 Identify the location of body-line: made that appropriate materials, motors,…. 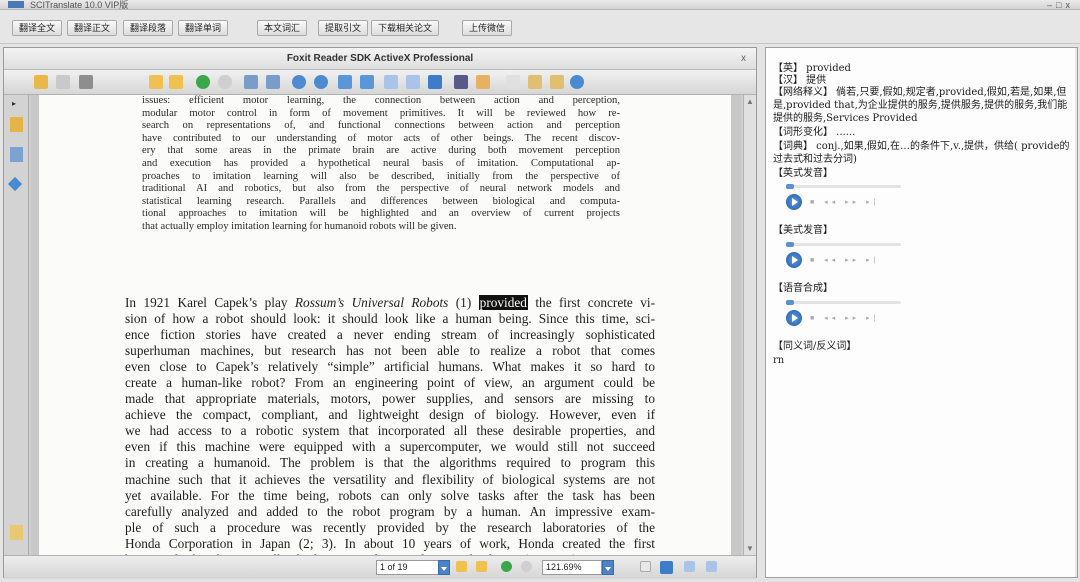
(390, 399).